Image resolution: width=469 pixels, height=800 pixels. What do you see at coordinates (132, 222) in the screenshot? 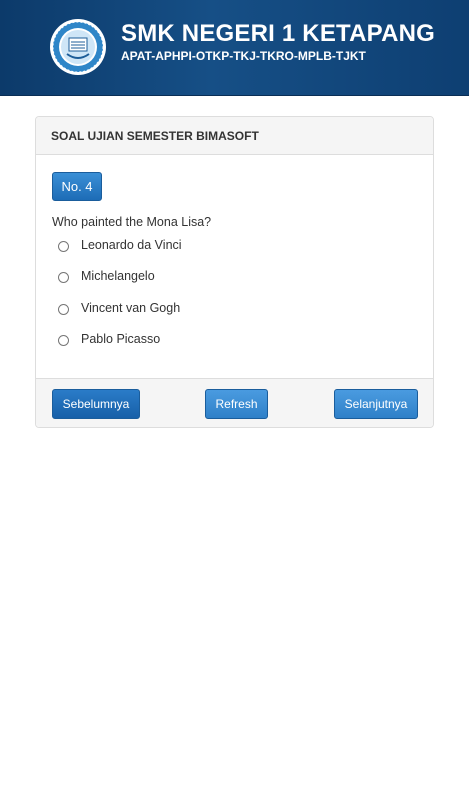
I see `question-text: Who painted the Mona Lisa?` at bounding box center [132, 222].